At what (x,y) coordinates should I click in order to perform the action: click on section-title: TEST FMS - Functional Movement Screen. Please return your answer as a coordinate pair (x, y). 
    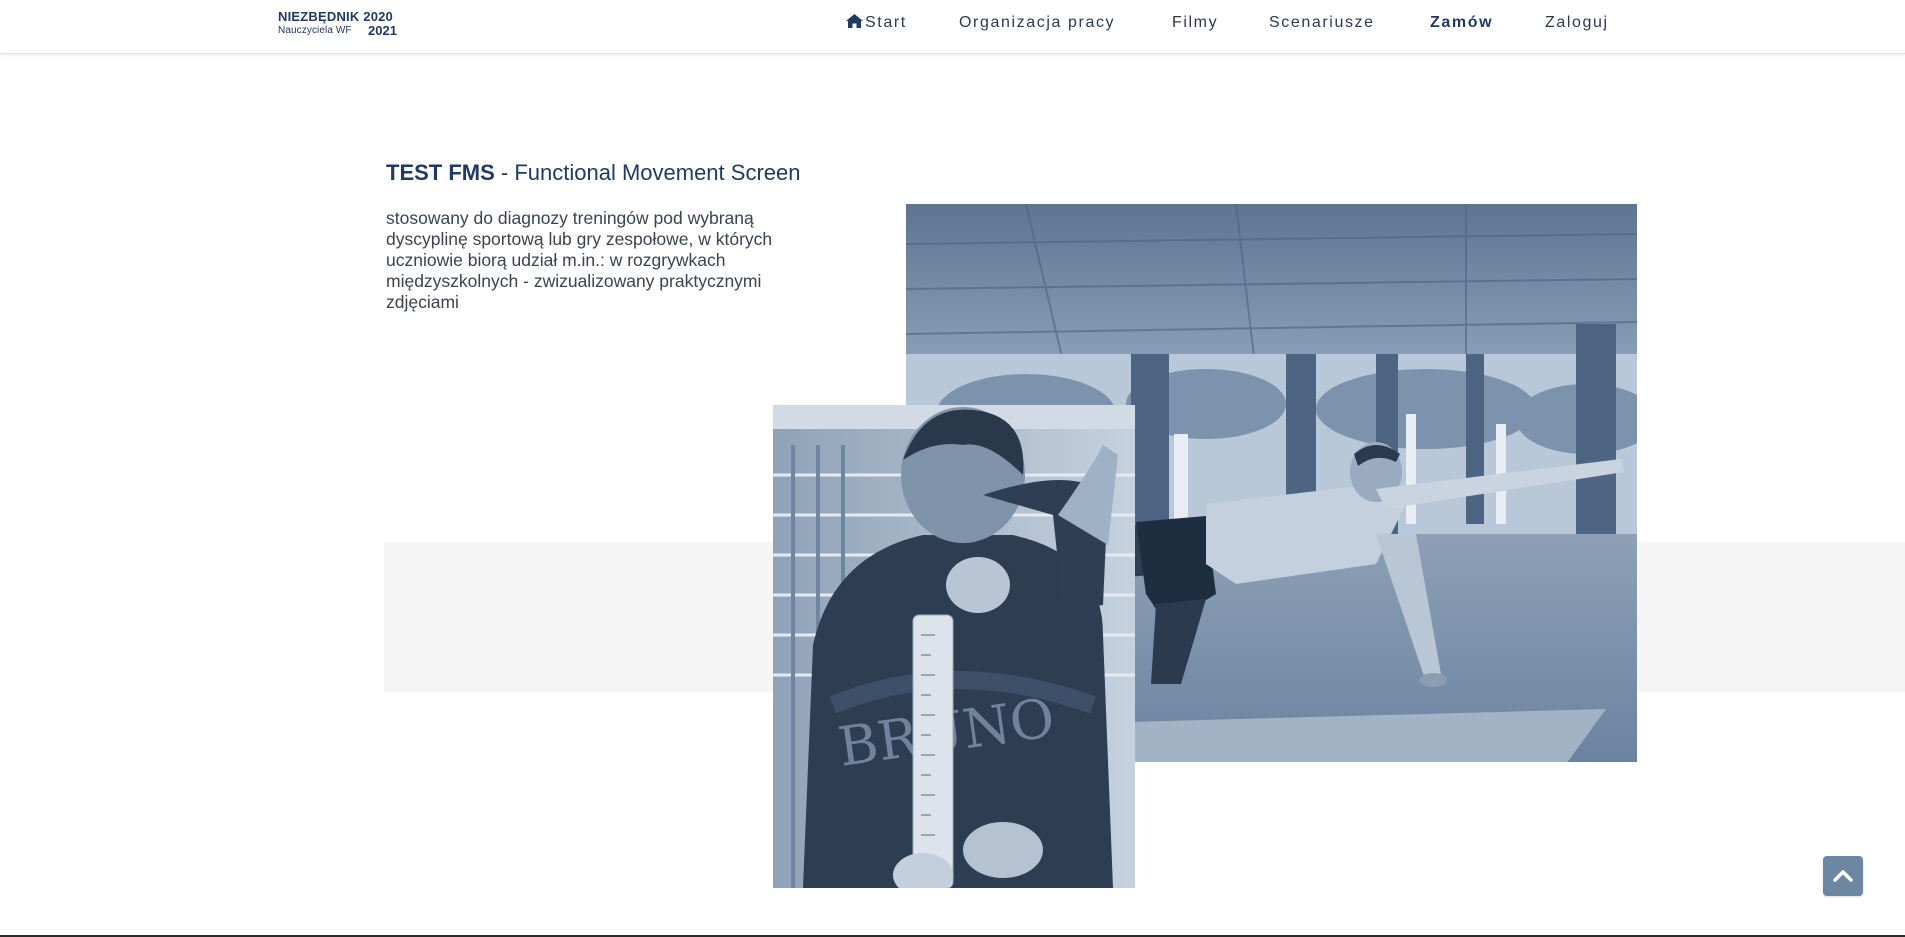
    Looking at the image, I should click on (593, 173).